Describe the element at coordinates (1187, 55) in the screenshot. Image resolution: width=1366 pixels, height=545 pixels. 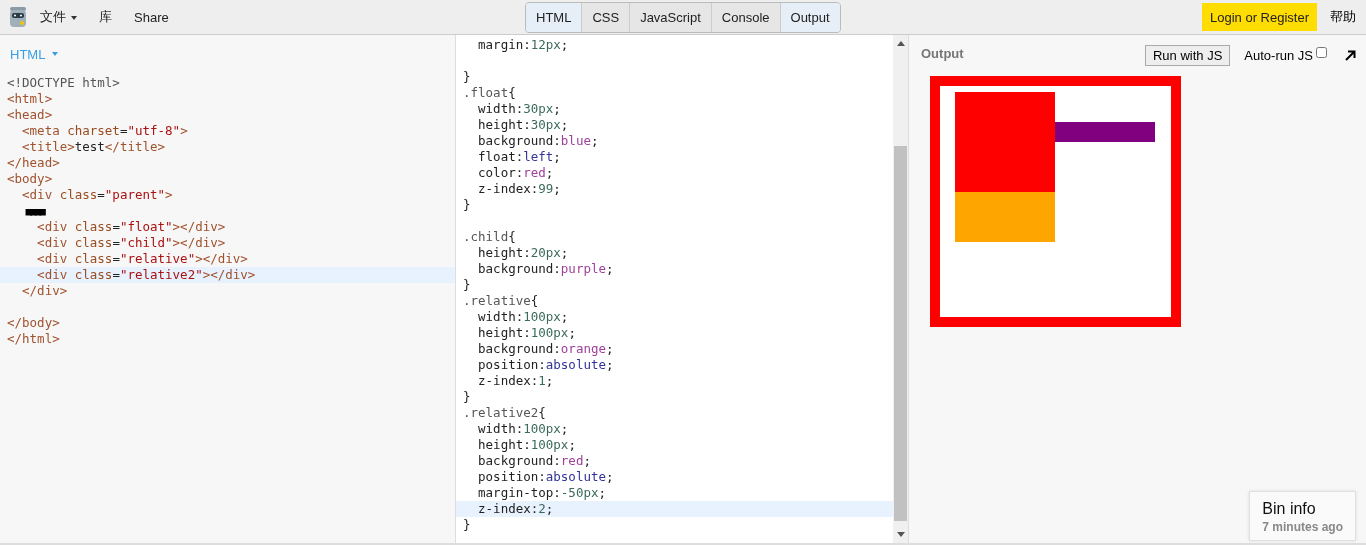
I see `run-button: Run with JS` at that location.